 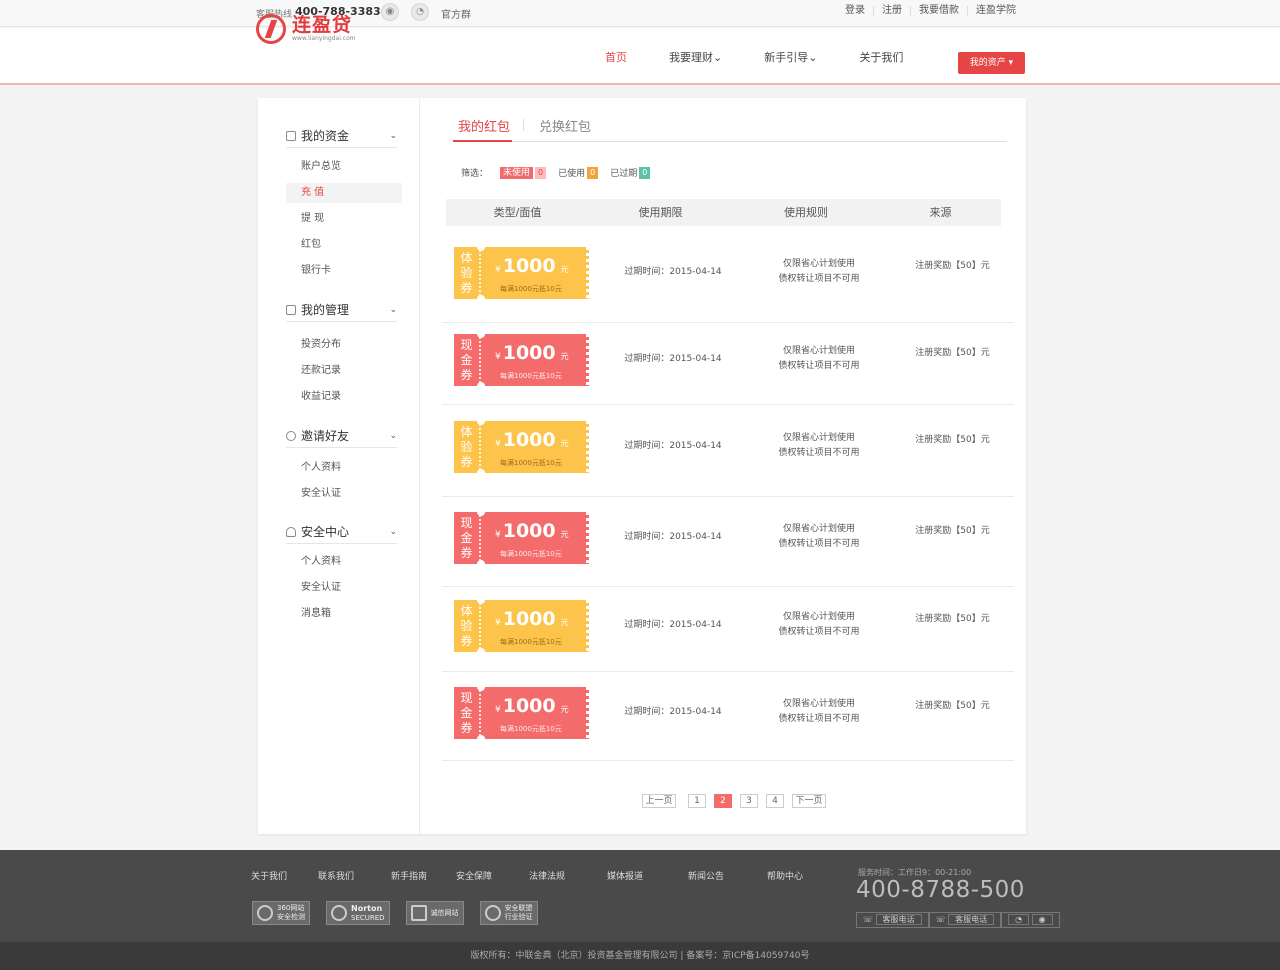 What do you see at coordinates (306, 29) in the screenshot?
I see `logo: 连盈贷 www.lianyingdai.com` at bounding box center [306, 29].